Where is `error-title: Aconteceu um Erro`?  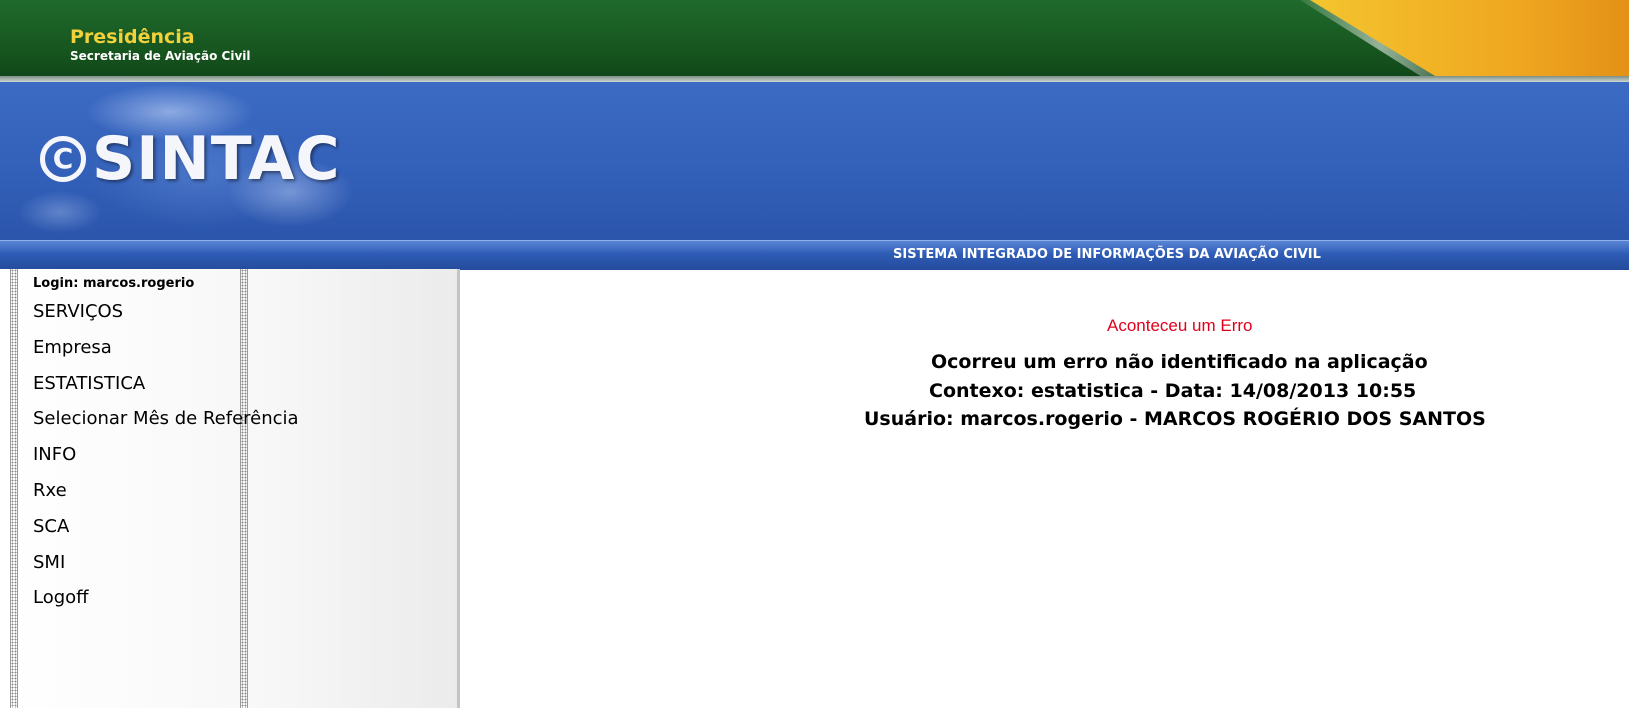
error-title: Aconteceu um Erro is located at coordinates (1180, 325).